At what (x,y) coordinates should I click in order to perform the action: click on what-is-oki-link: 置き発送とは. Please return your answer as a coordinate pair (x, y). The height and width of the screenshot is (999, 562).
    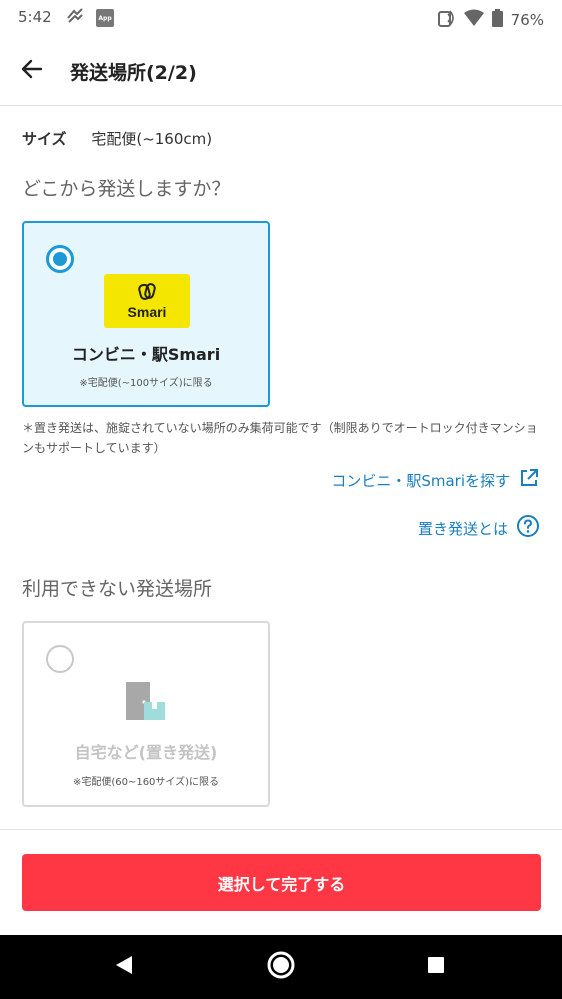
    Looking at the image, I should click on (479, 528).